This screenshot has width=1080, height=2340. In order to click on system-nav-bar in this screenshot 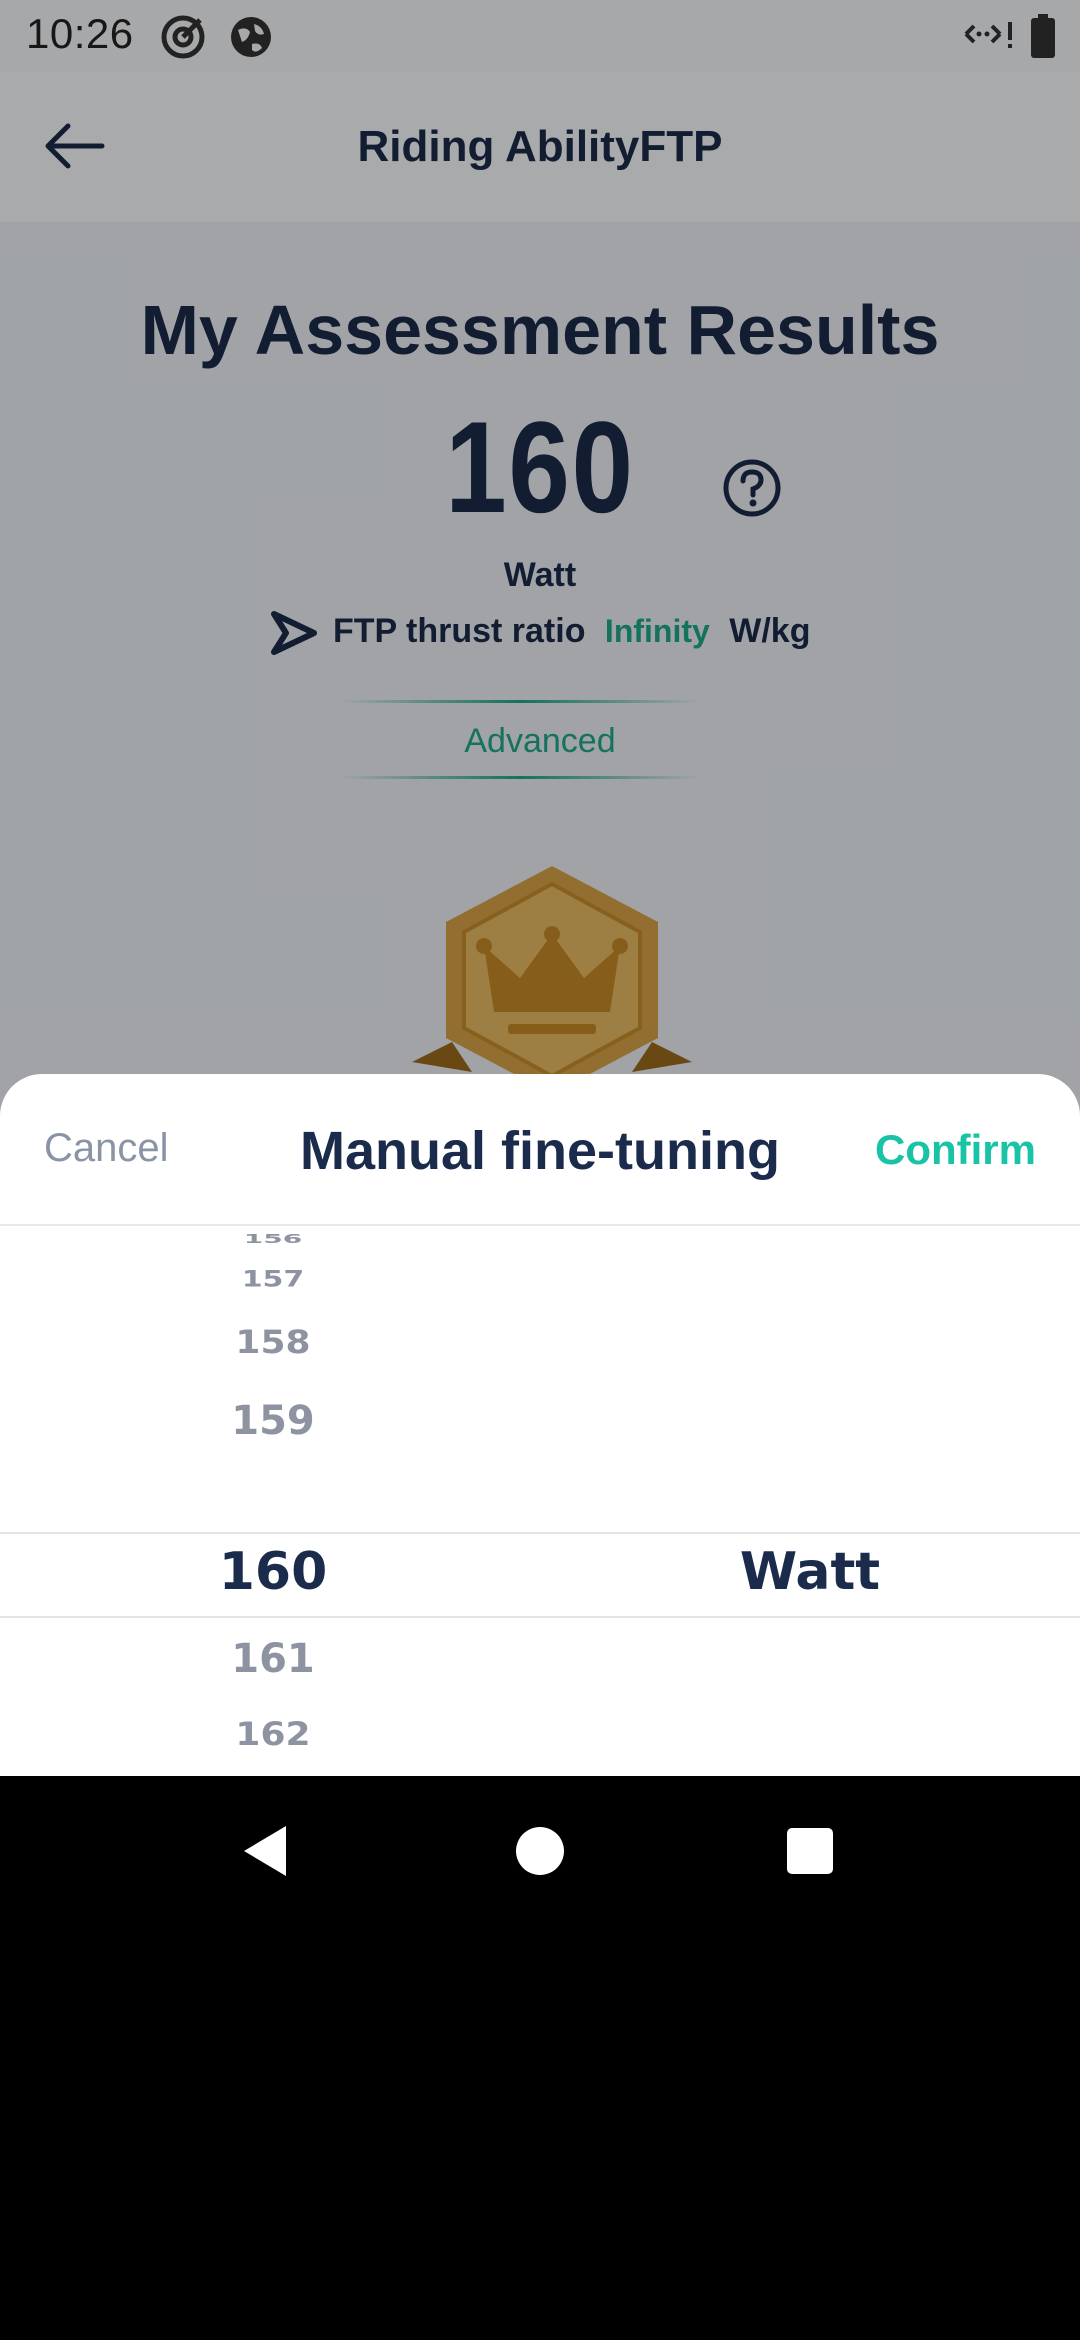, I will do `click(540, 1848)`.